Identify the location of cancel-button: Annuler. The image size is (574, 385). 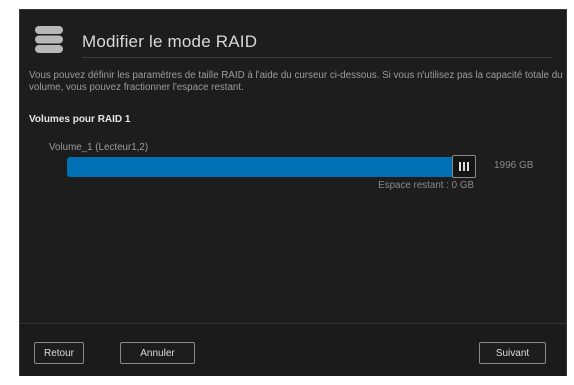
(157, 353).